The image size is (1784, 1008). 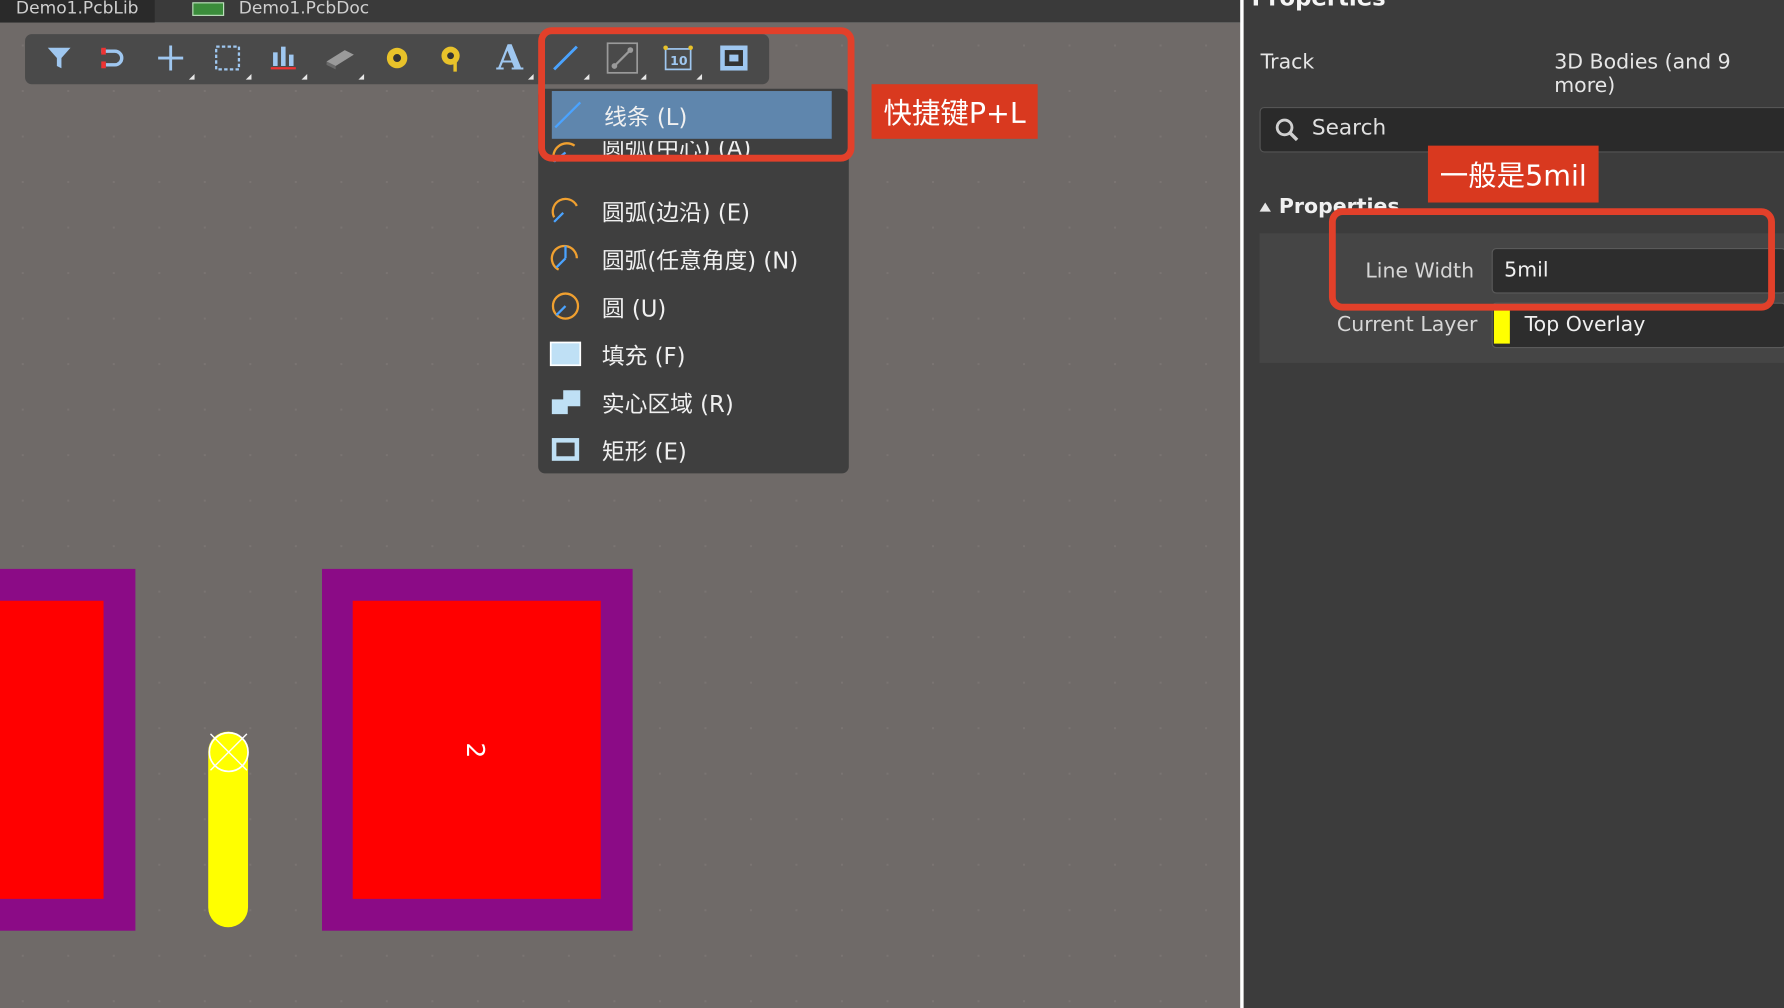 I want to click on tab-pcblib: Demo1.PcbLib, so click(x=77, y=11).